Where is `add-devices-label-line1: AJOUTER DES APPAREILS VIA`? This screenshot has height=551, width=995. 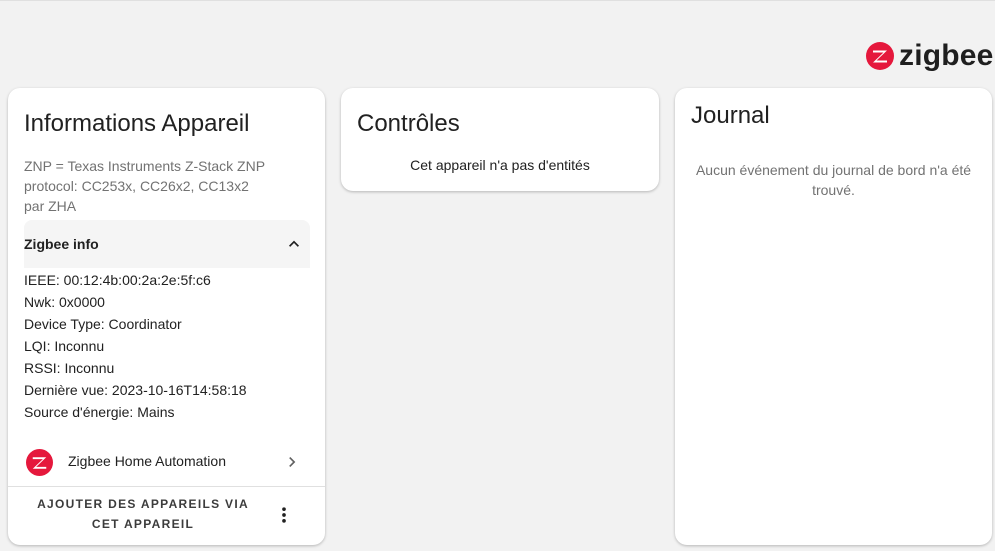 add-devices-label-line1: AJOUTER DES APPAREILS VIA is located at coordinates (143, 504).